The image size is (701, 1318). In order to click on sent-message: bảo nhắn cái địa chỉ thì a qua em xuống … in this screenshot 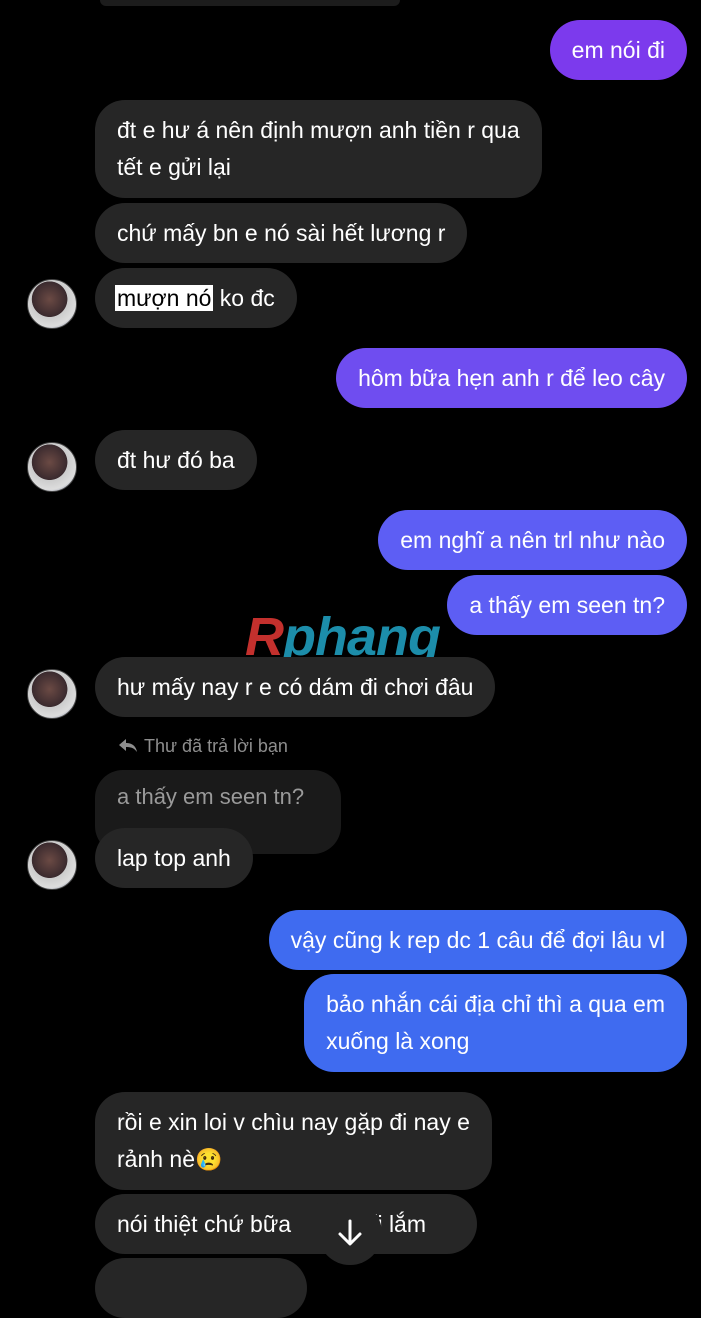, I will do `click(495, 1023)`.